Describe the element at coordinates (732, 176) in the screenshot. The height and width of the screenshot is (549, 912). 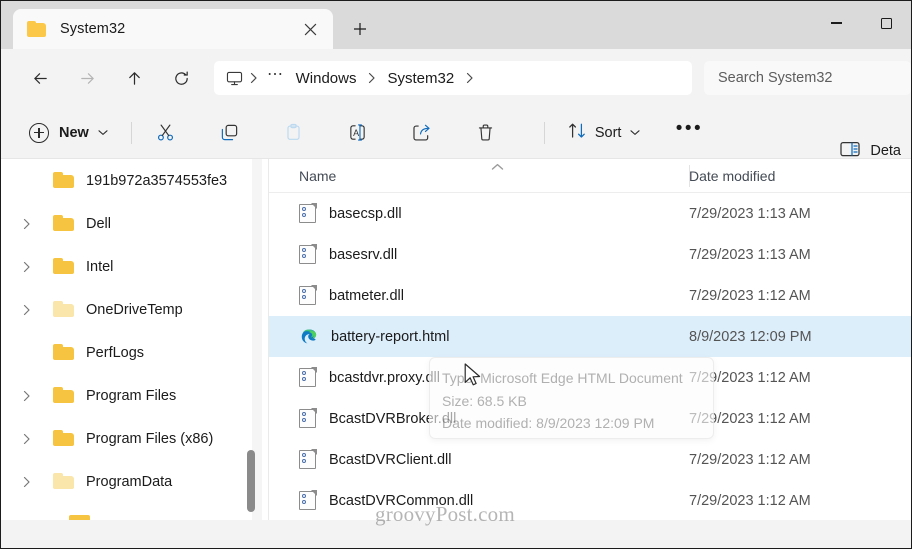
I see `column-header-date-modified: Date modified` at that location.